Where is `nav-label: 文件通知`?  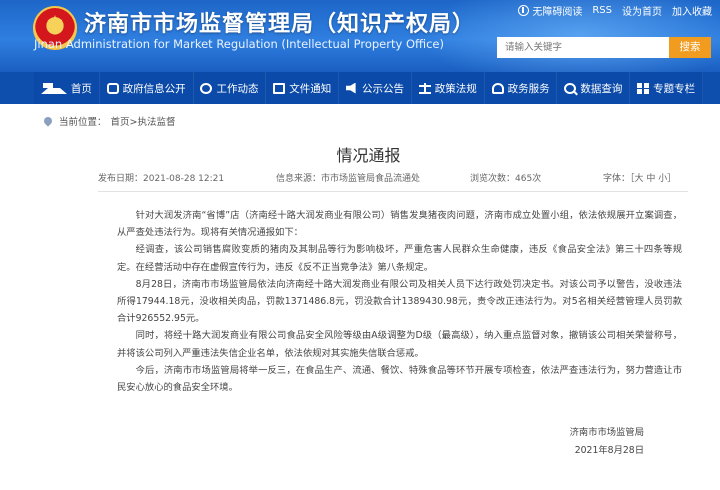
nav-label: 文件通知 is located at coordinates (310, 88).